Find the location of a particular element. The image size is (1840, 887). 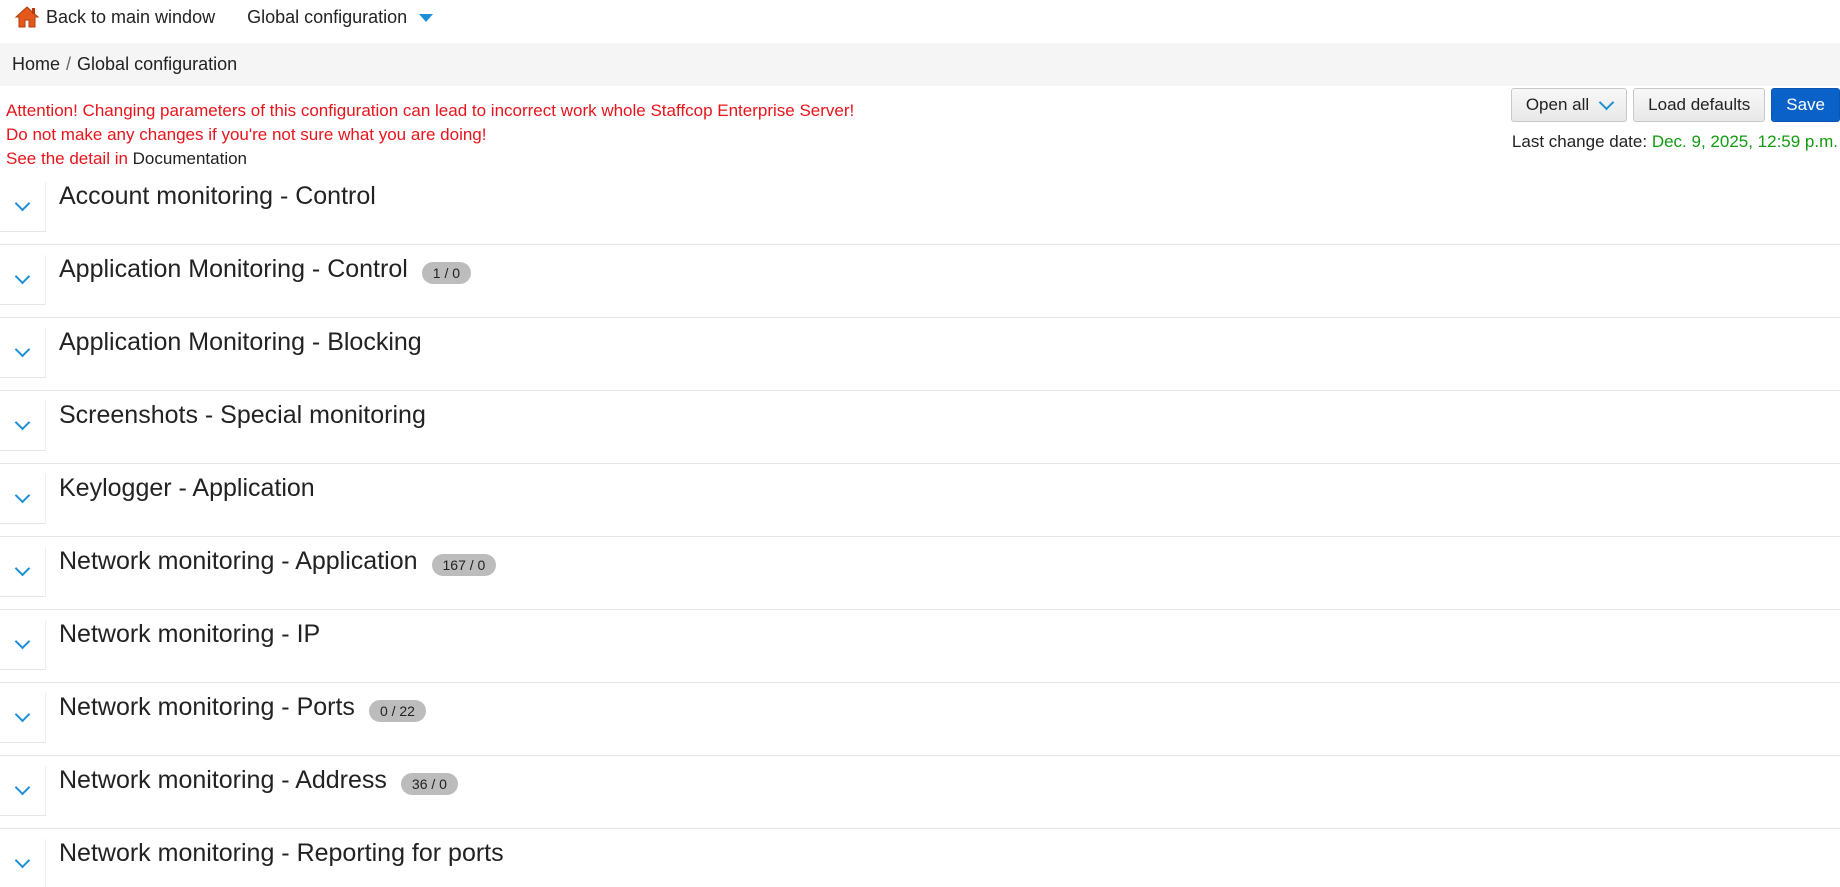

section-title-text: Screenshots - Special monitoring is located at coordinates (242, 415).